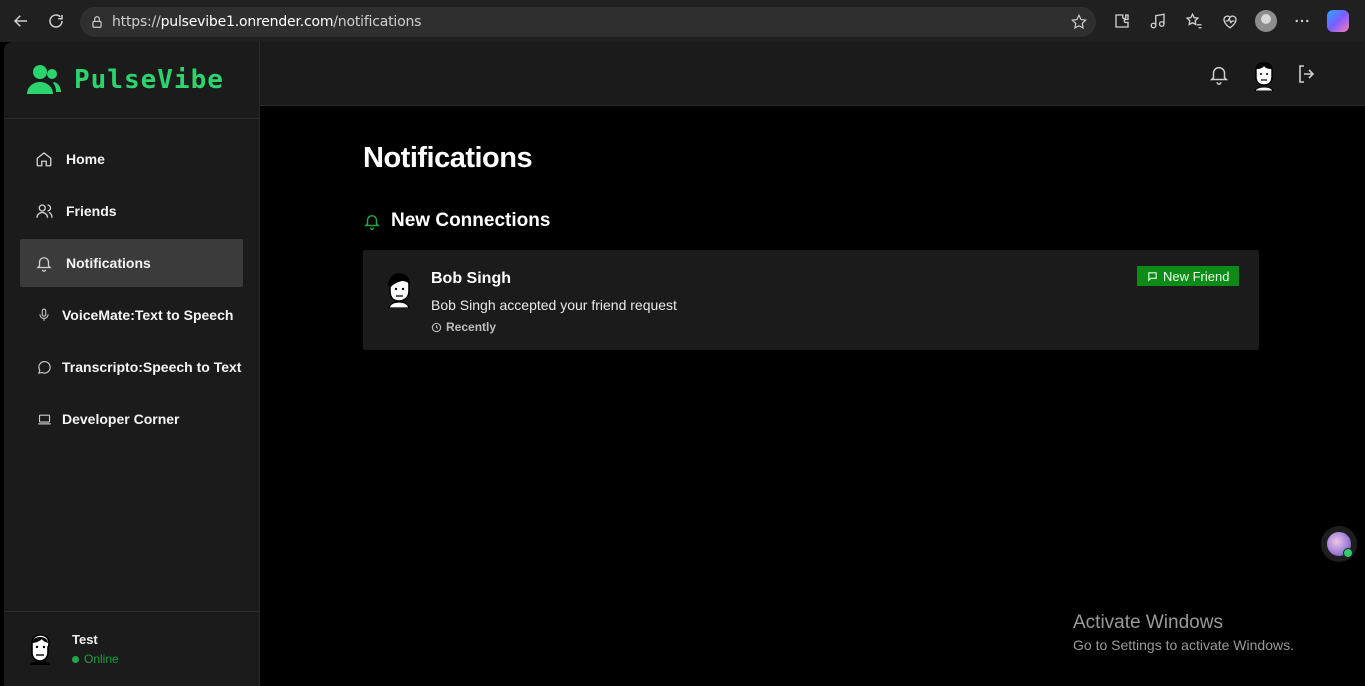 The height and width of the screenshot is (686, 1365). What do you see at coordinates (44, 419) in the screenshot?
I see `laptop-icon` at bounding box center [44, 419].